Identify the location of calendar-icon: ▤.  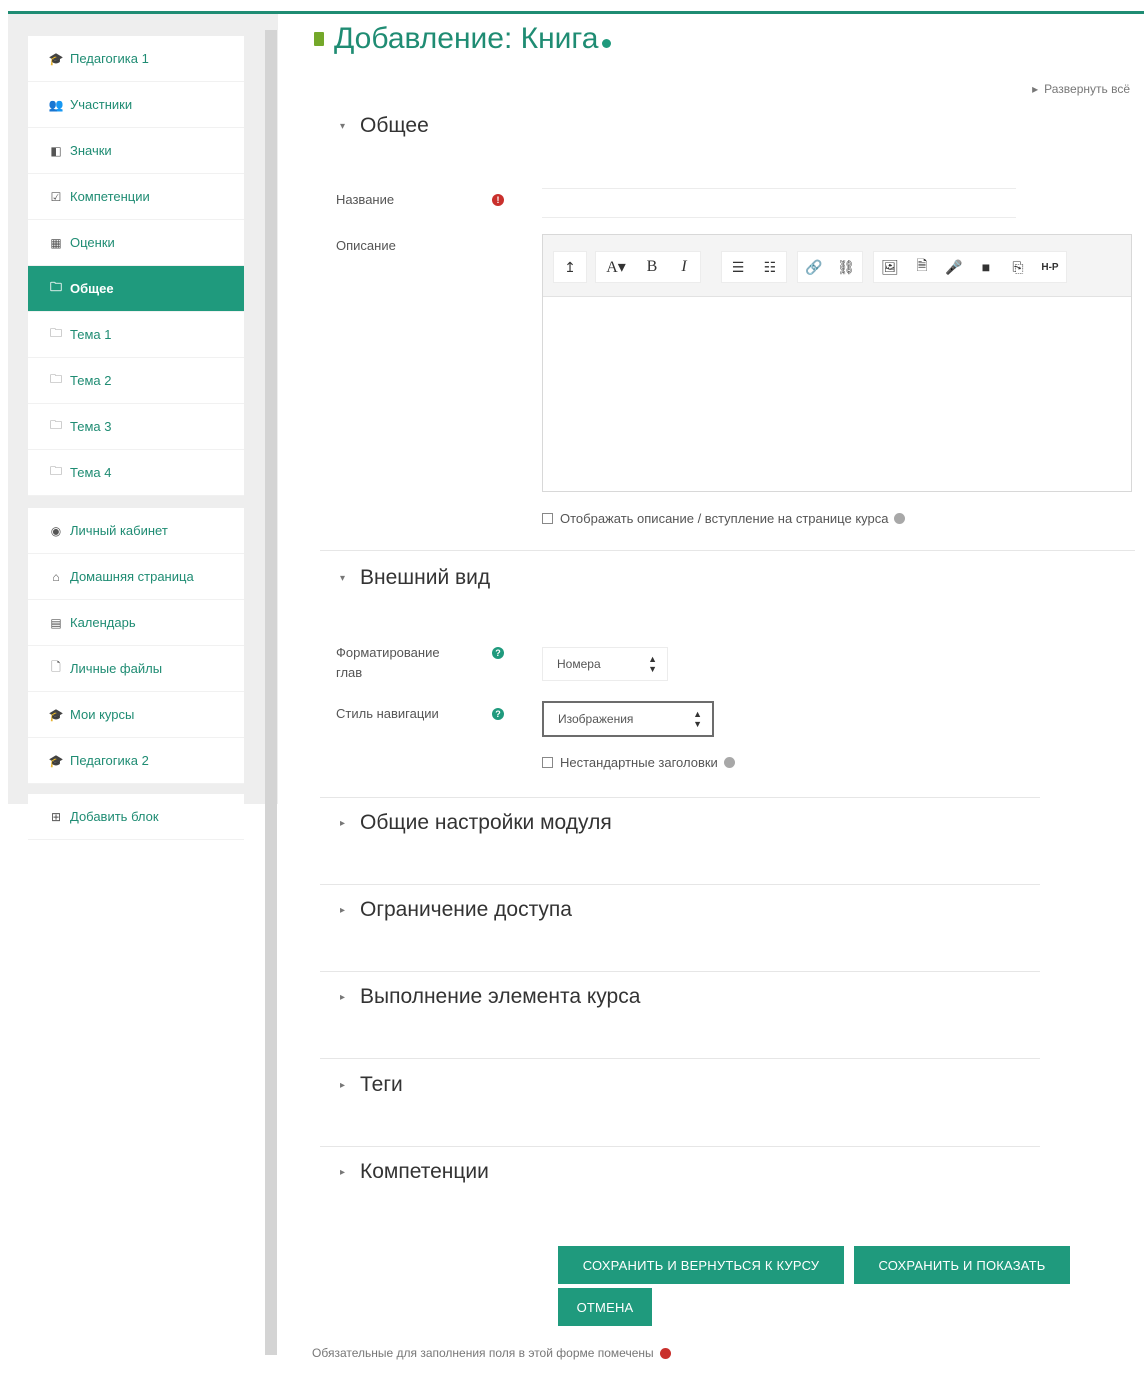
(56, 622).